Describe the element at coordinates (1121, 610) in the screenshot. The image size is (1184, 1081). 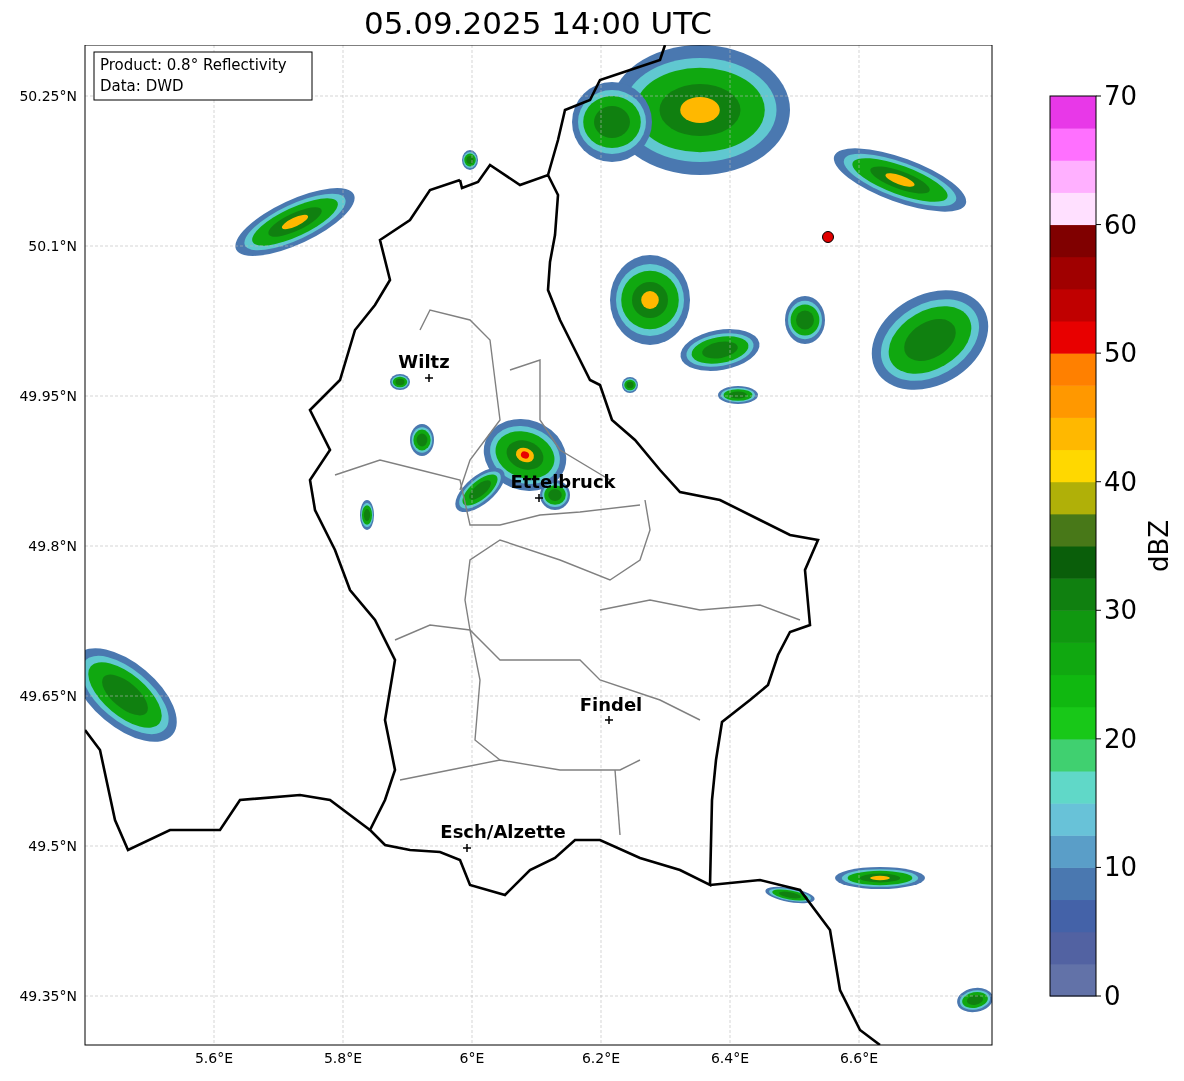
I see `colorbar-tick-label: 30` at that location.